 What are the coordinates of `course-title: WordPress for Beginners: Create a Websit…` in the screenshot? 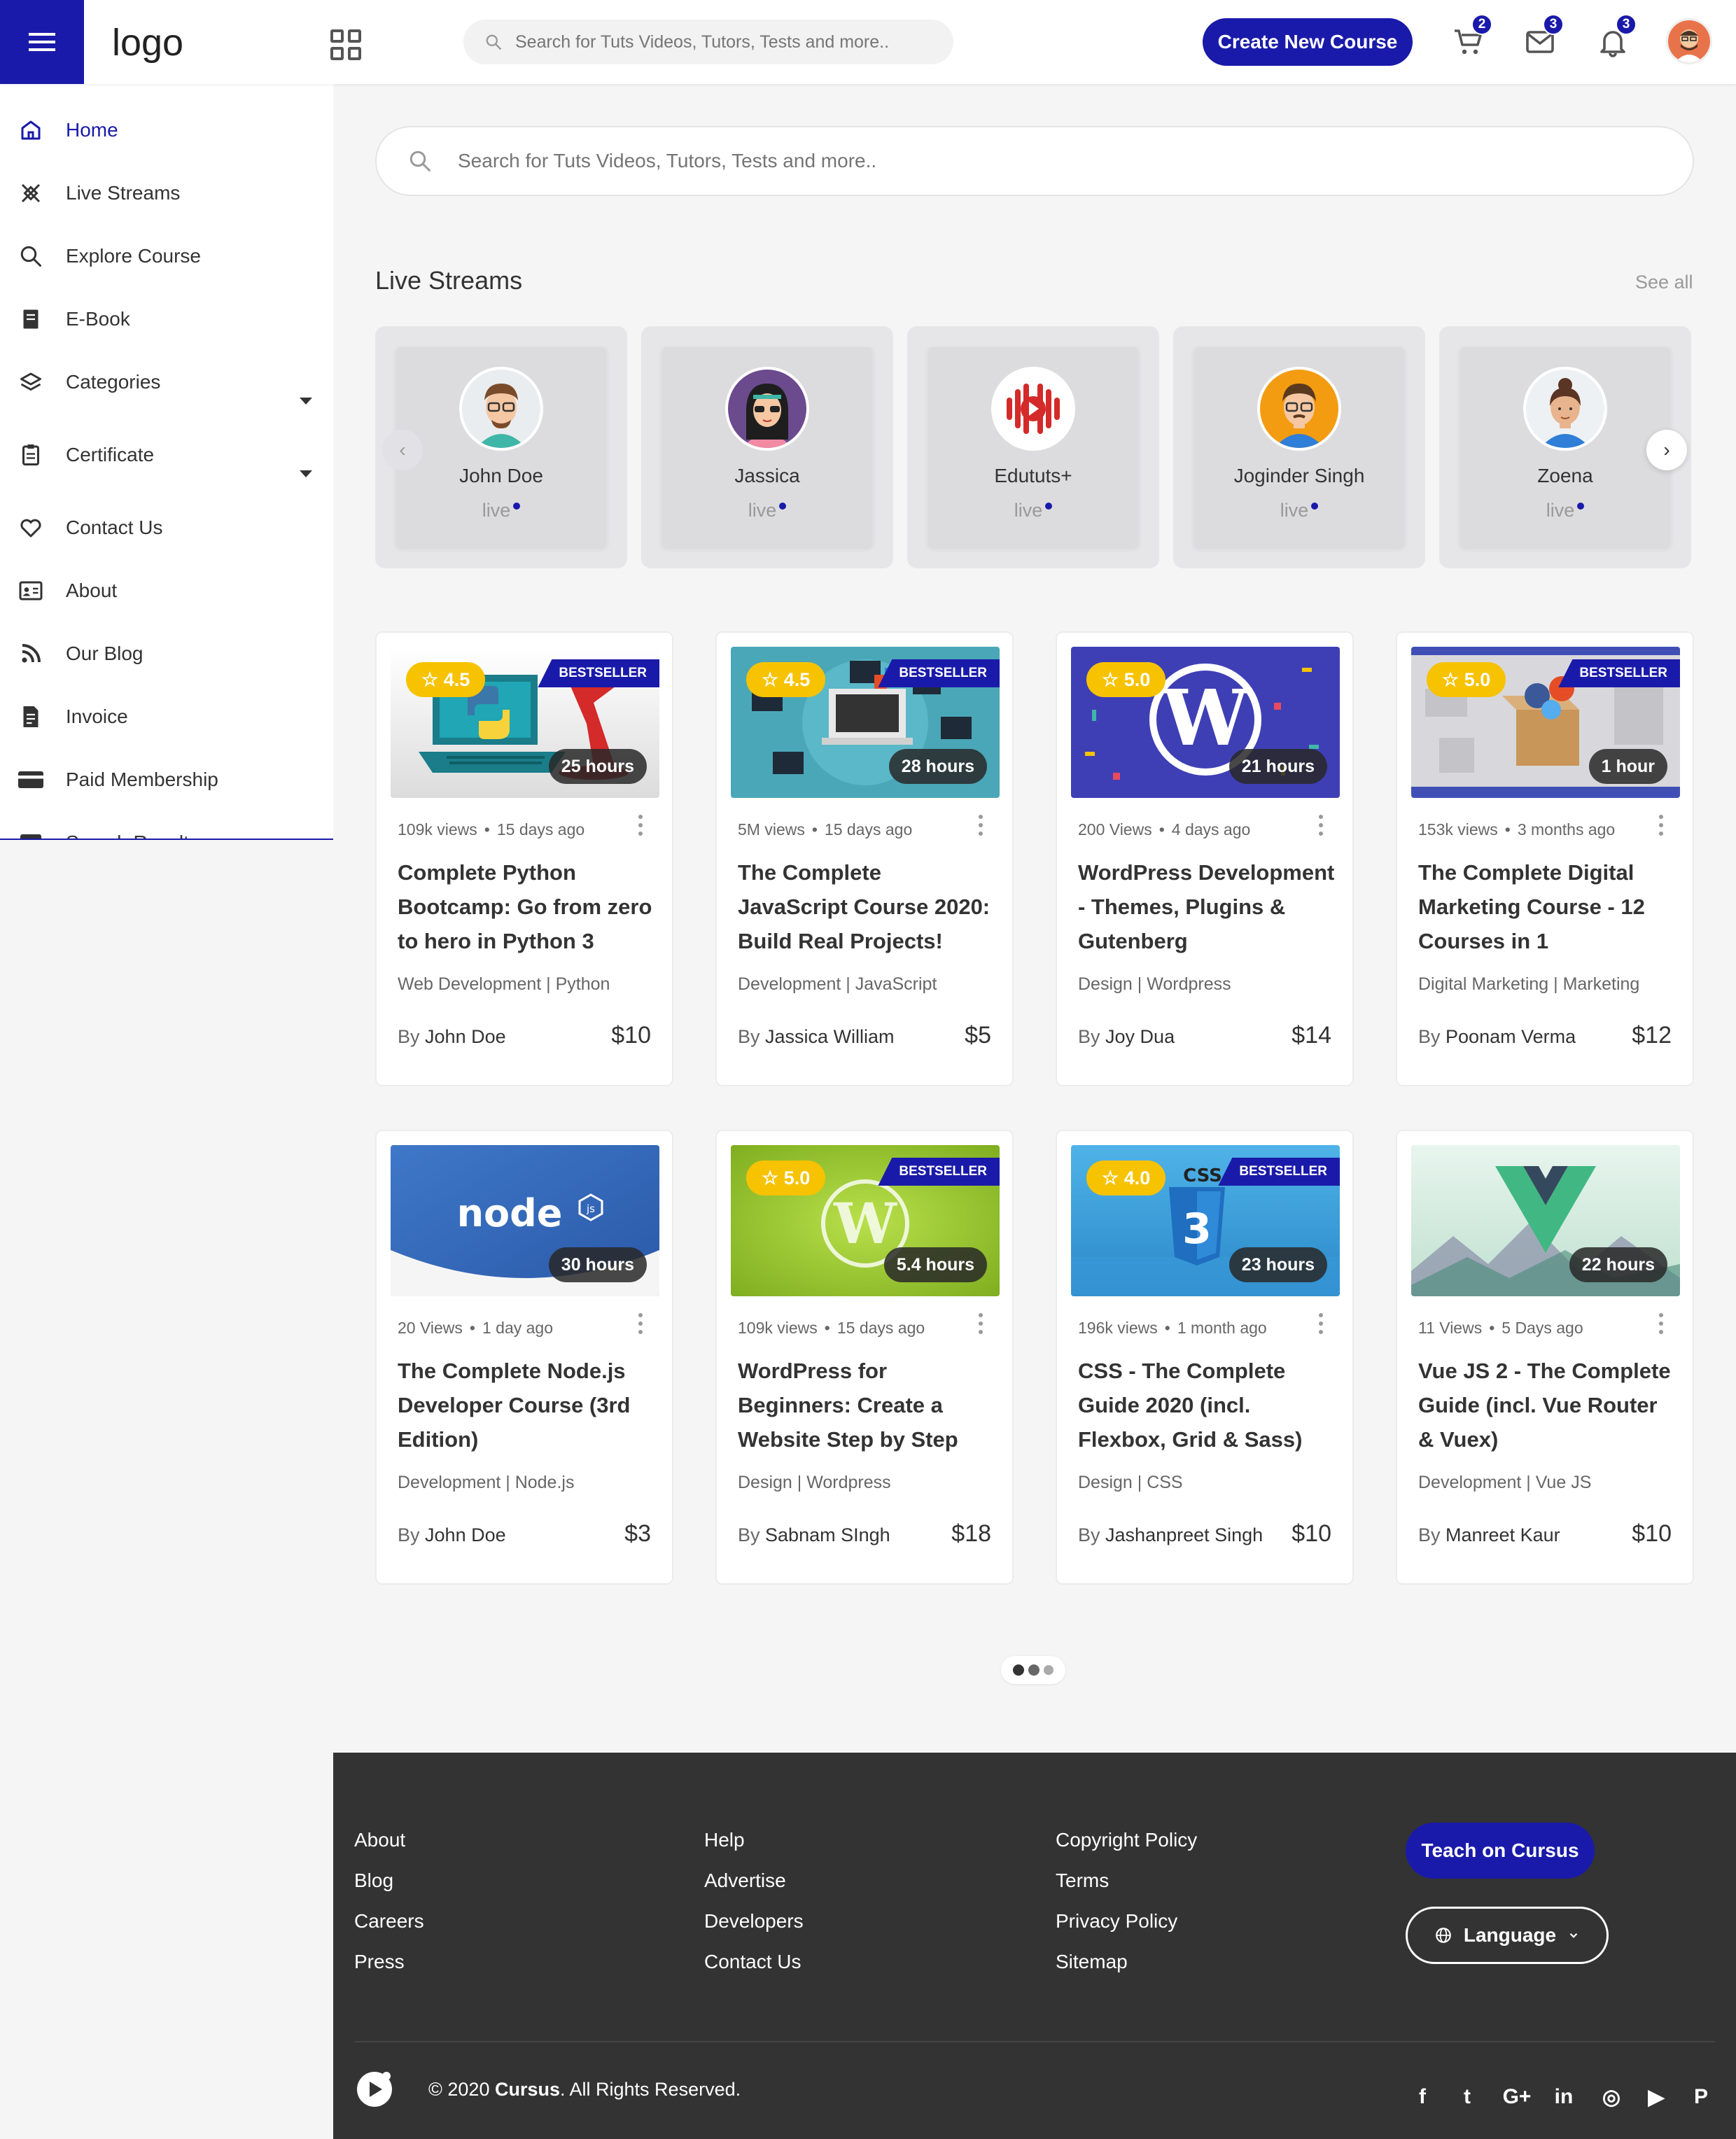 It's located at (867, 1405).